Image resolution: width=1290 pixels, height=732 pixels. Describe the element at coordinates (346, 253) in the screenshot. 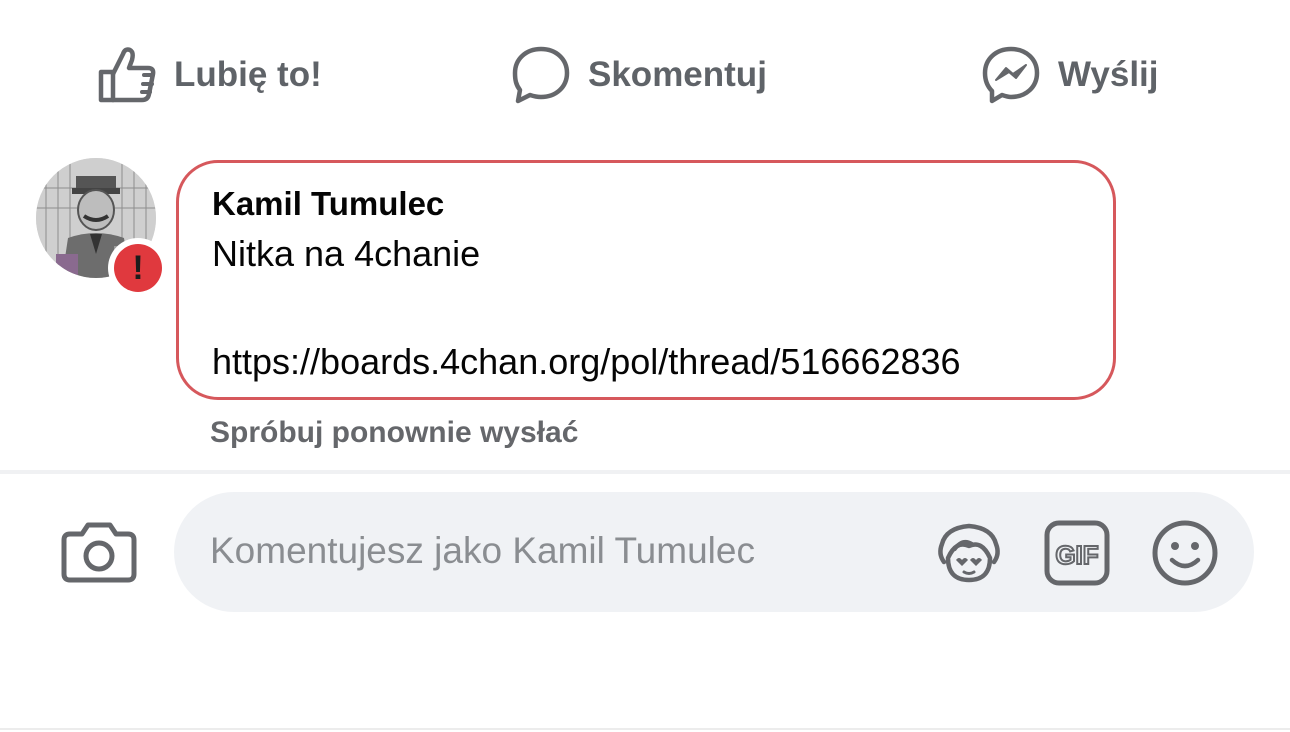

I see `comment-text: Nitka na 4chanie` at that location.